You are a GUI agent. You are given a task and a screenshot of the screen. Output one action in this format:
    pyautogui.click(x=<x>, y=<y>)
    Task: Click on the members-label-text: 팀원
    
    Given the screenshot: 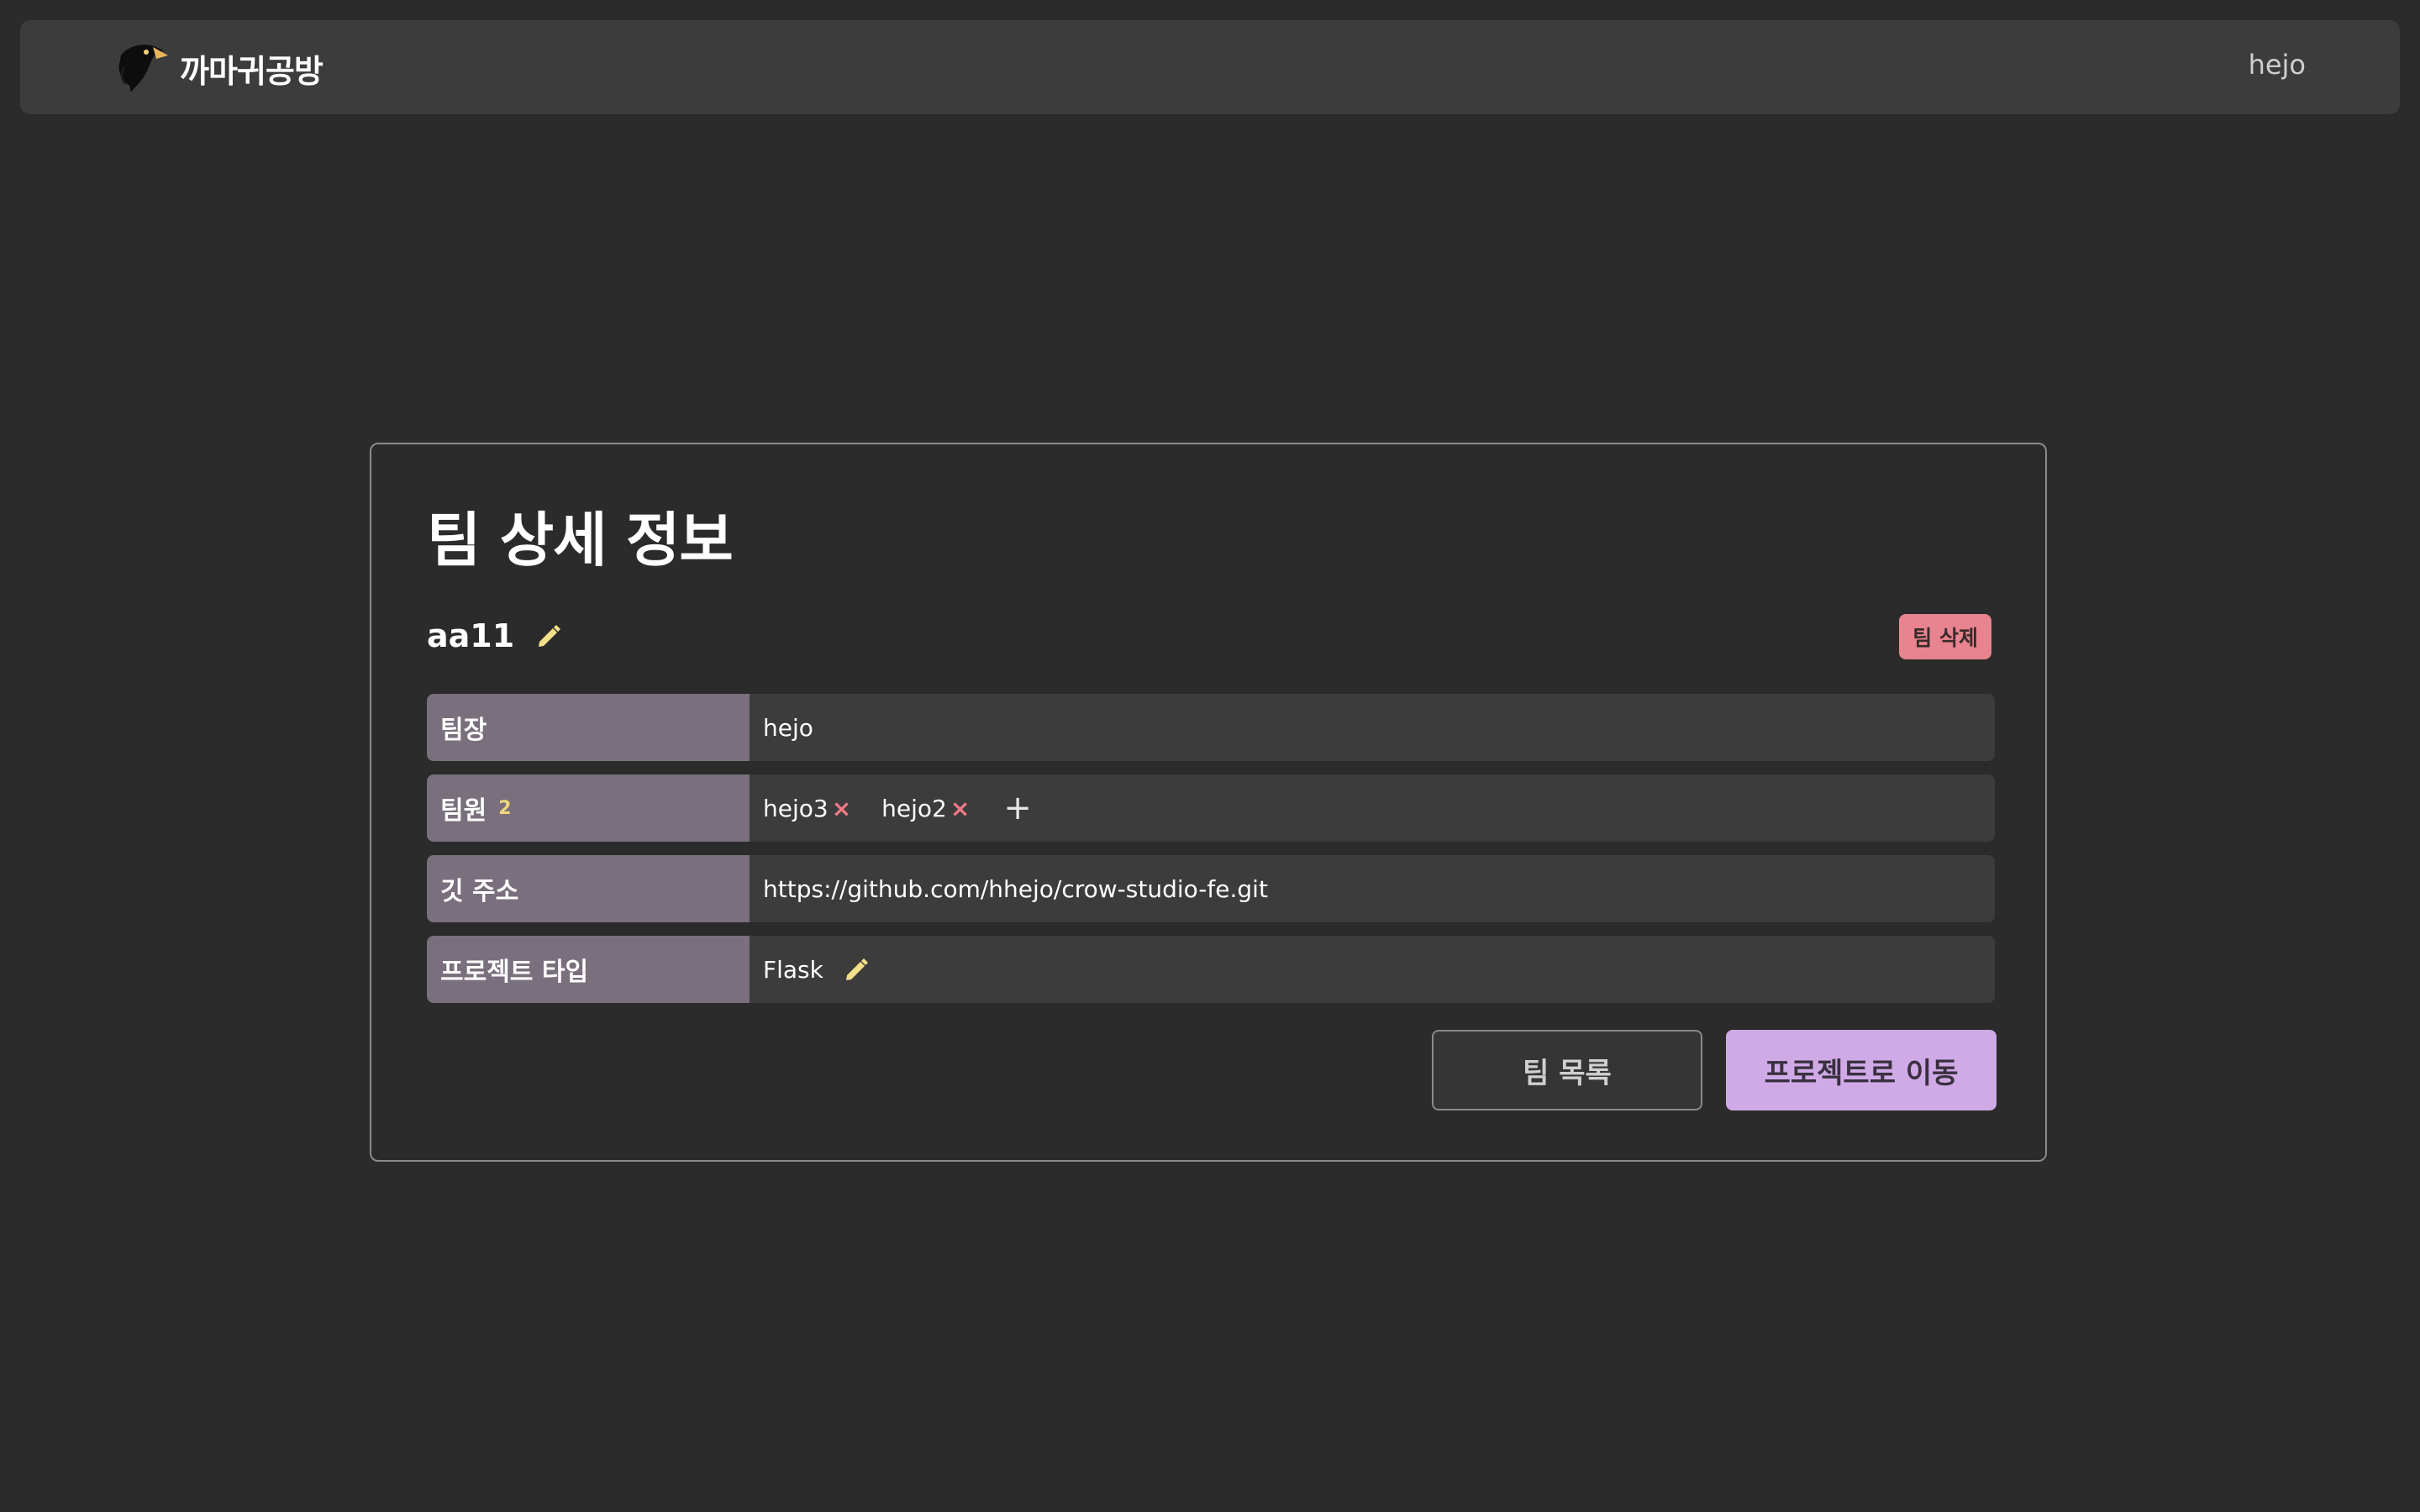 What is the action you would take?
    pyautogui.click(x=464, y=811)
    